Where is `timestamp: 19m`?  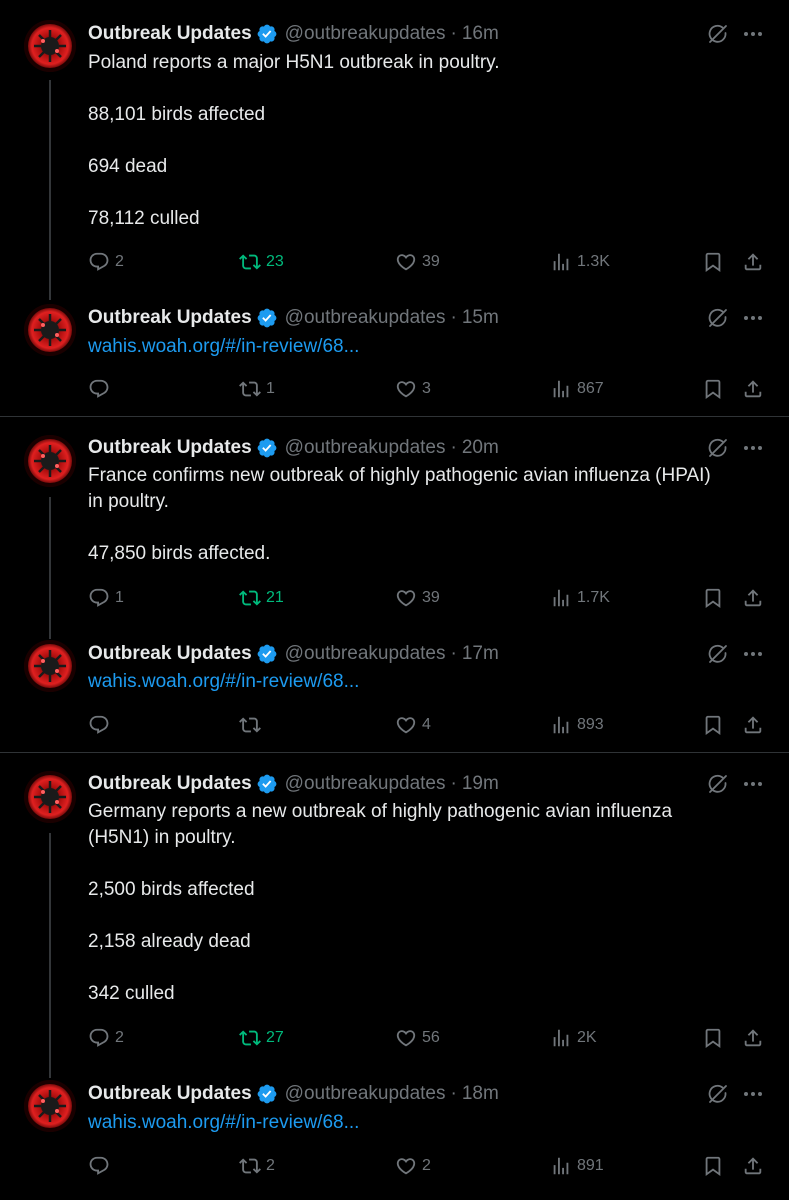
timestamp: 19m is located at coordinates (480, 784).